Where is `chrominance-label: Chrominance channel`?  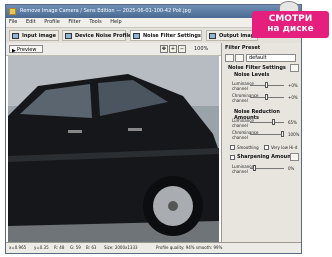 chrominance-label: Chrominance channel is located at coordinates (245, 98).